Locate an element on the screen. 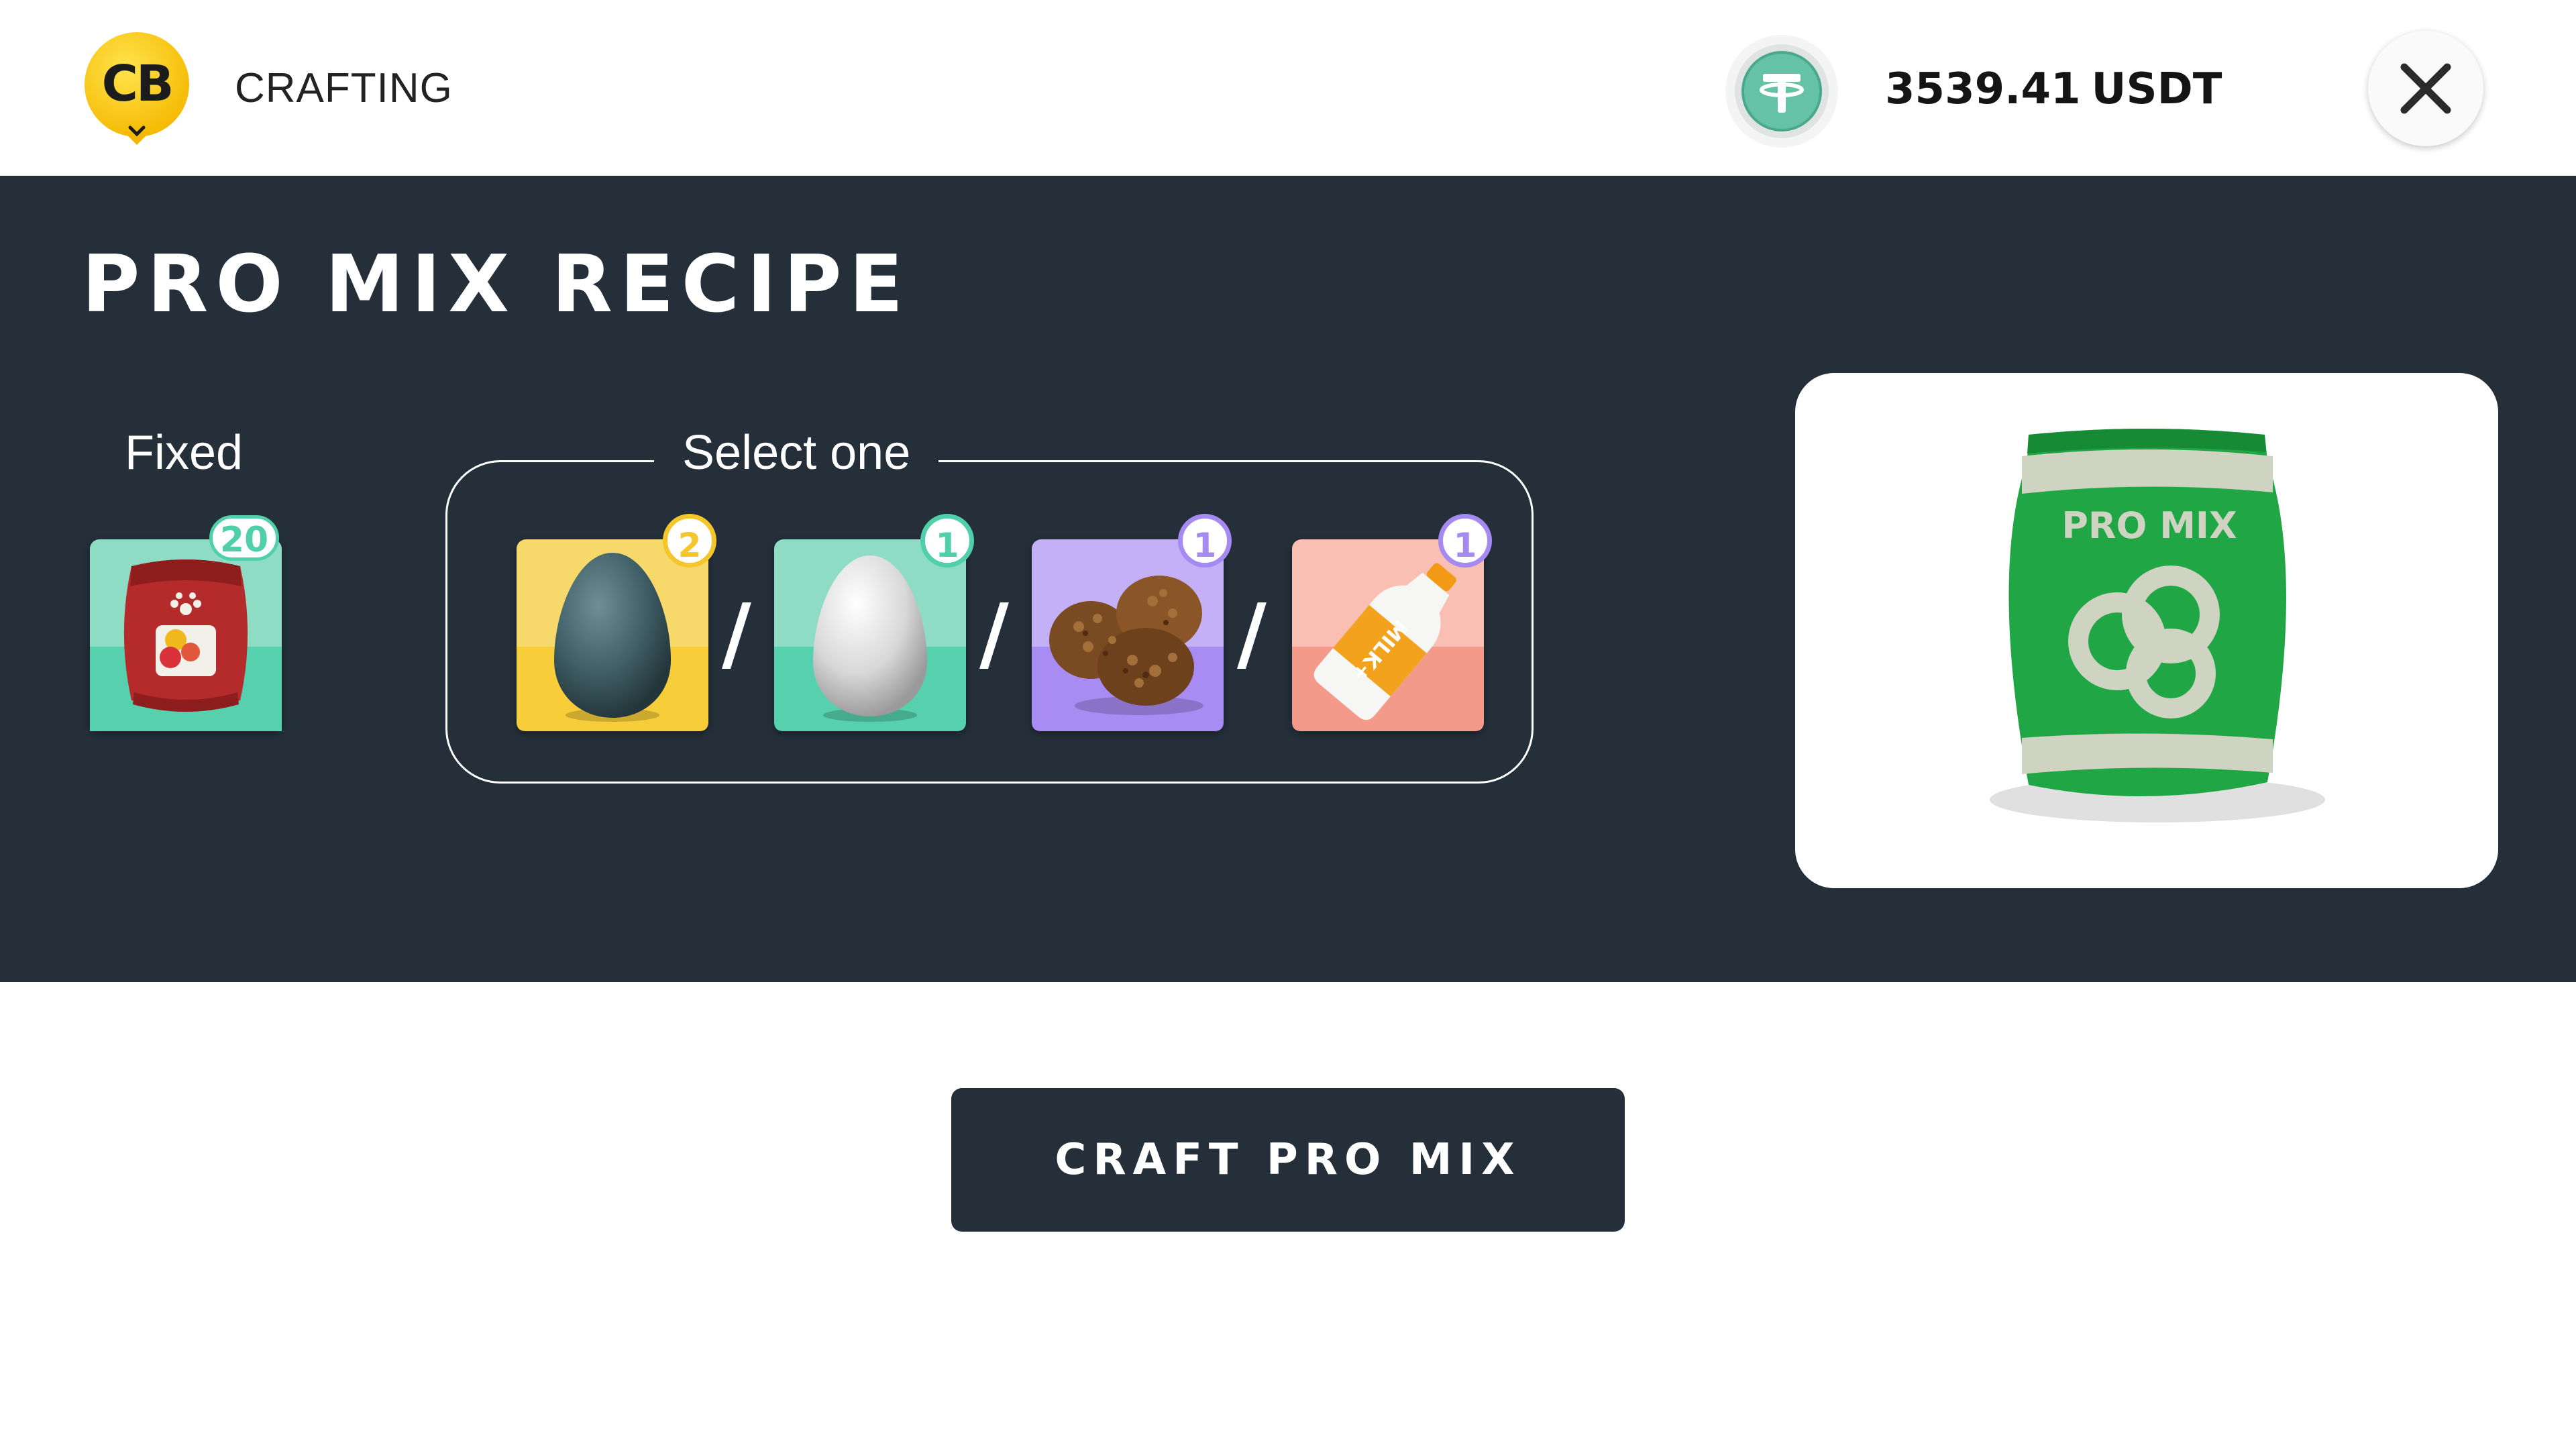  cb-logo: CB is located at coordinates (137, 88).